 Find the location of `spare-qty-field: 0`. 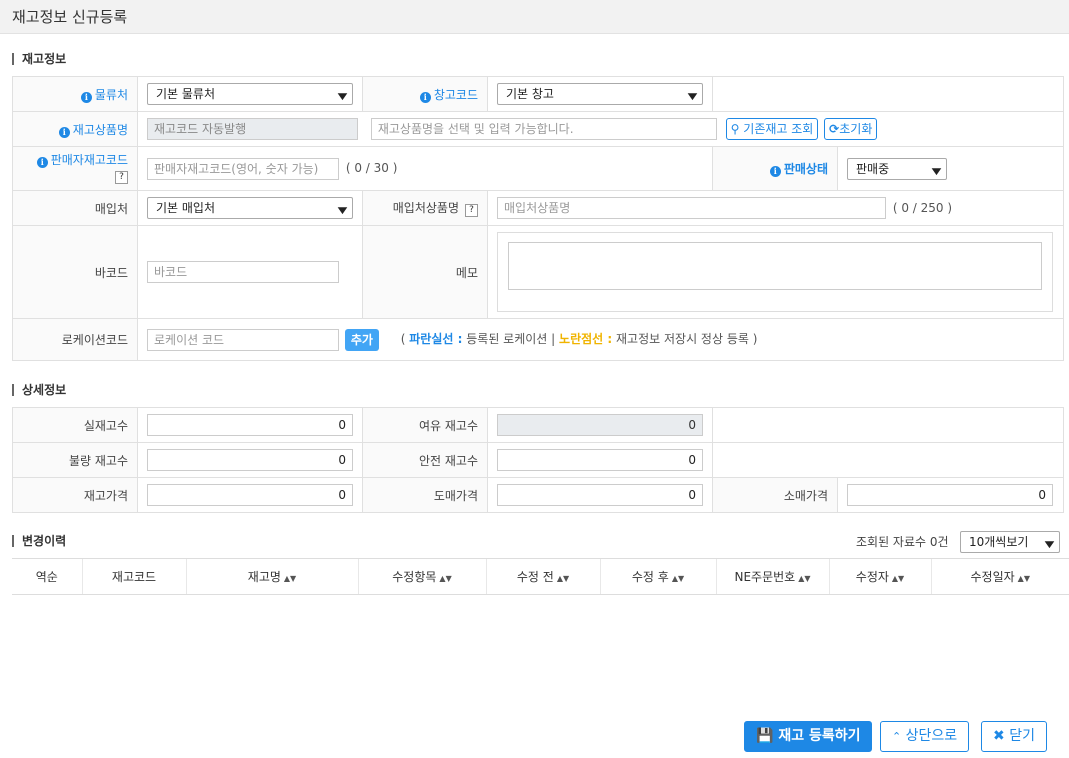

spare-qty-field: 0 is located at coordinates (600, 425).